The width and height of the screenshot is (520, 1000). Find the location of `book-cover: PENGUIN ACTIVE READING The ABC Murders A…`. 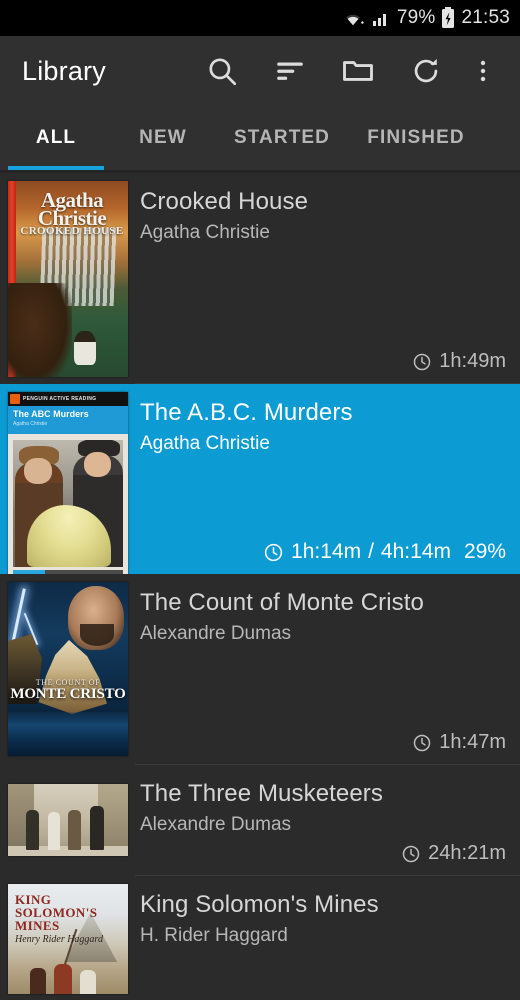

book-cover: PENGUIN ACTIVE READING The ABC Murders A… is located at coordinates (64, 482).